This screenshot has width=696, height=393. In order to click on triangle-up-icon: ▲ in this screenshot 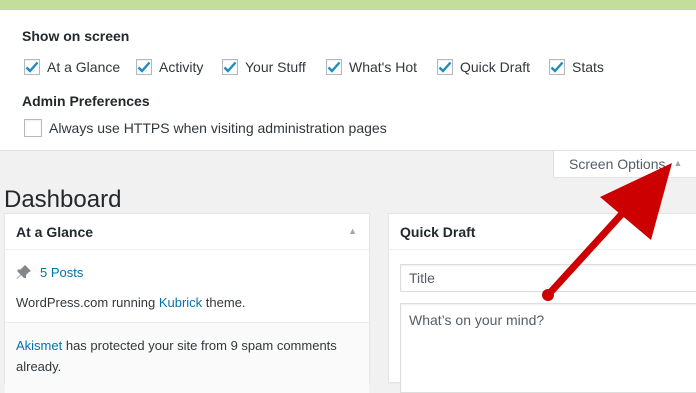, I will do `click(678, 163)`.